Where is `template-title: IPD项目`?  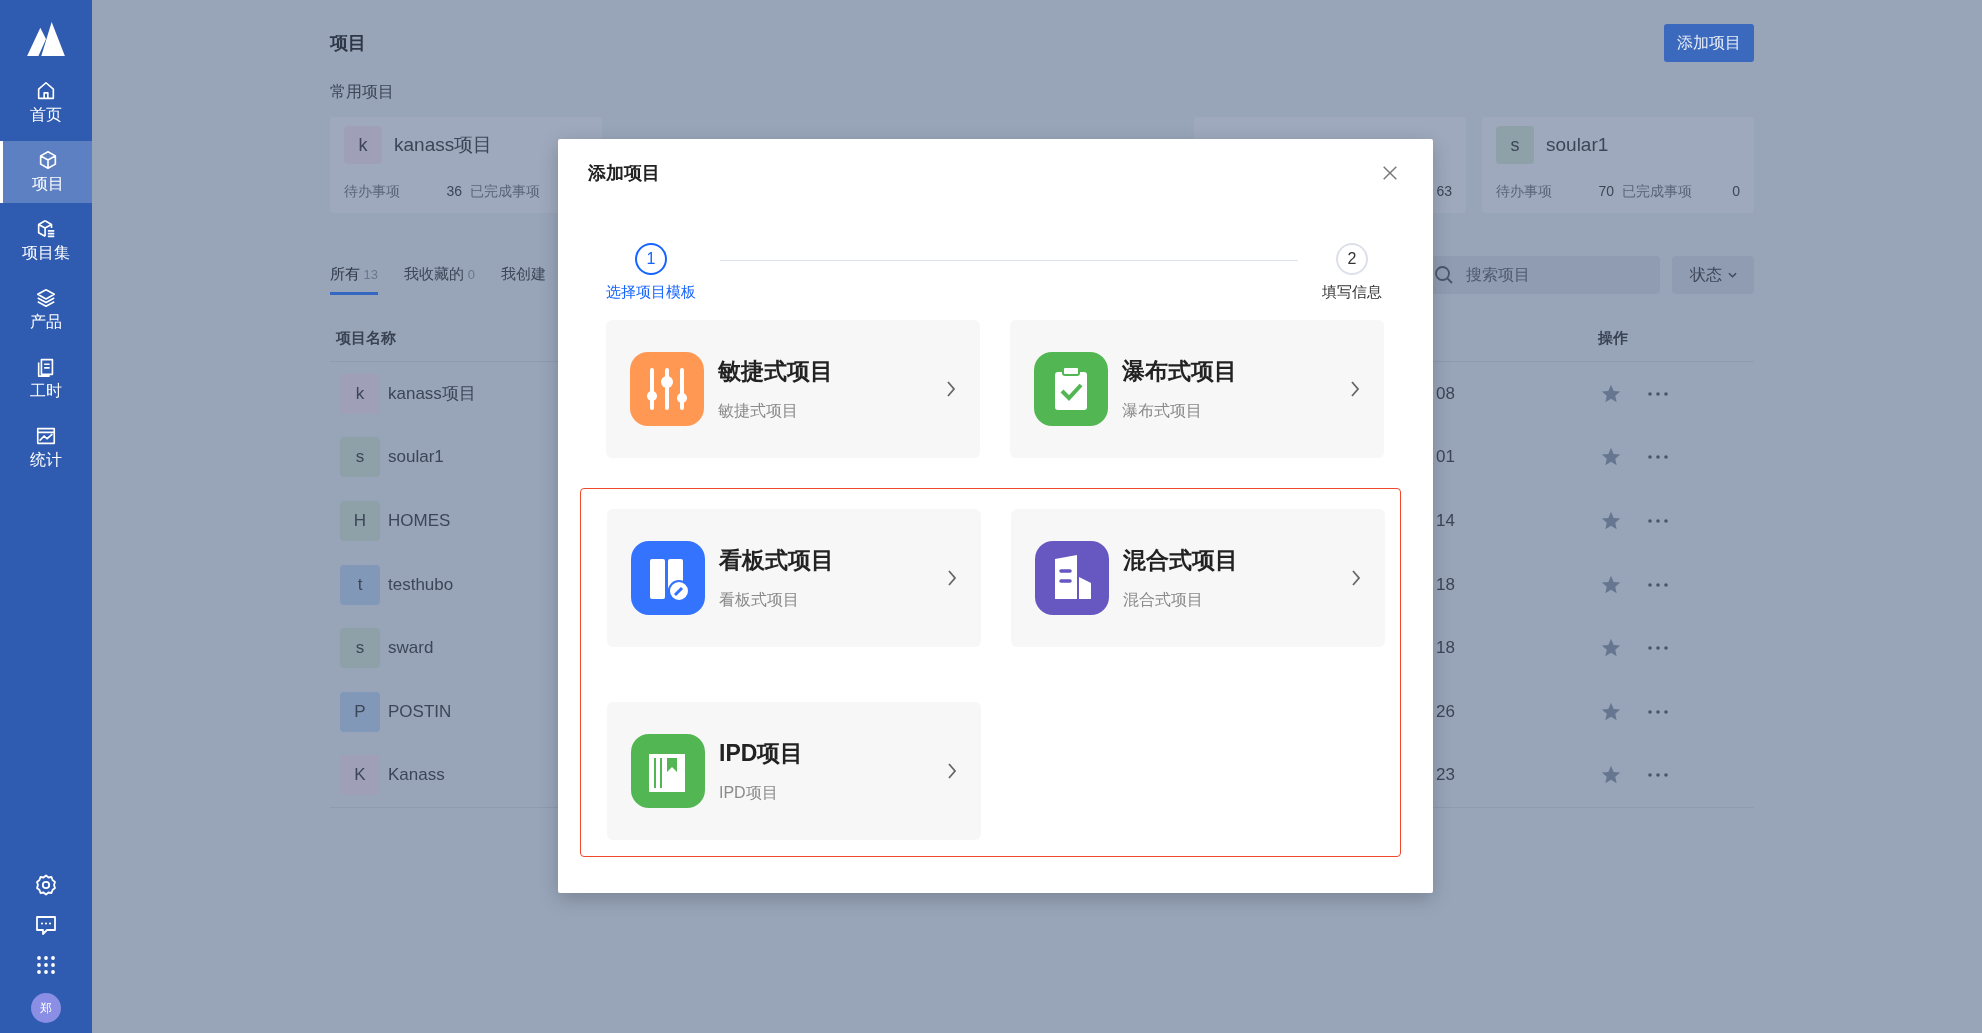
template-title: IPD项目 is located at coordinates (762, 753).